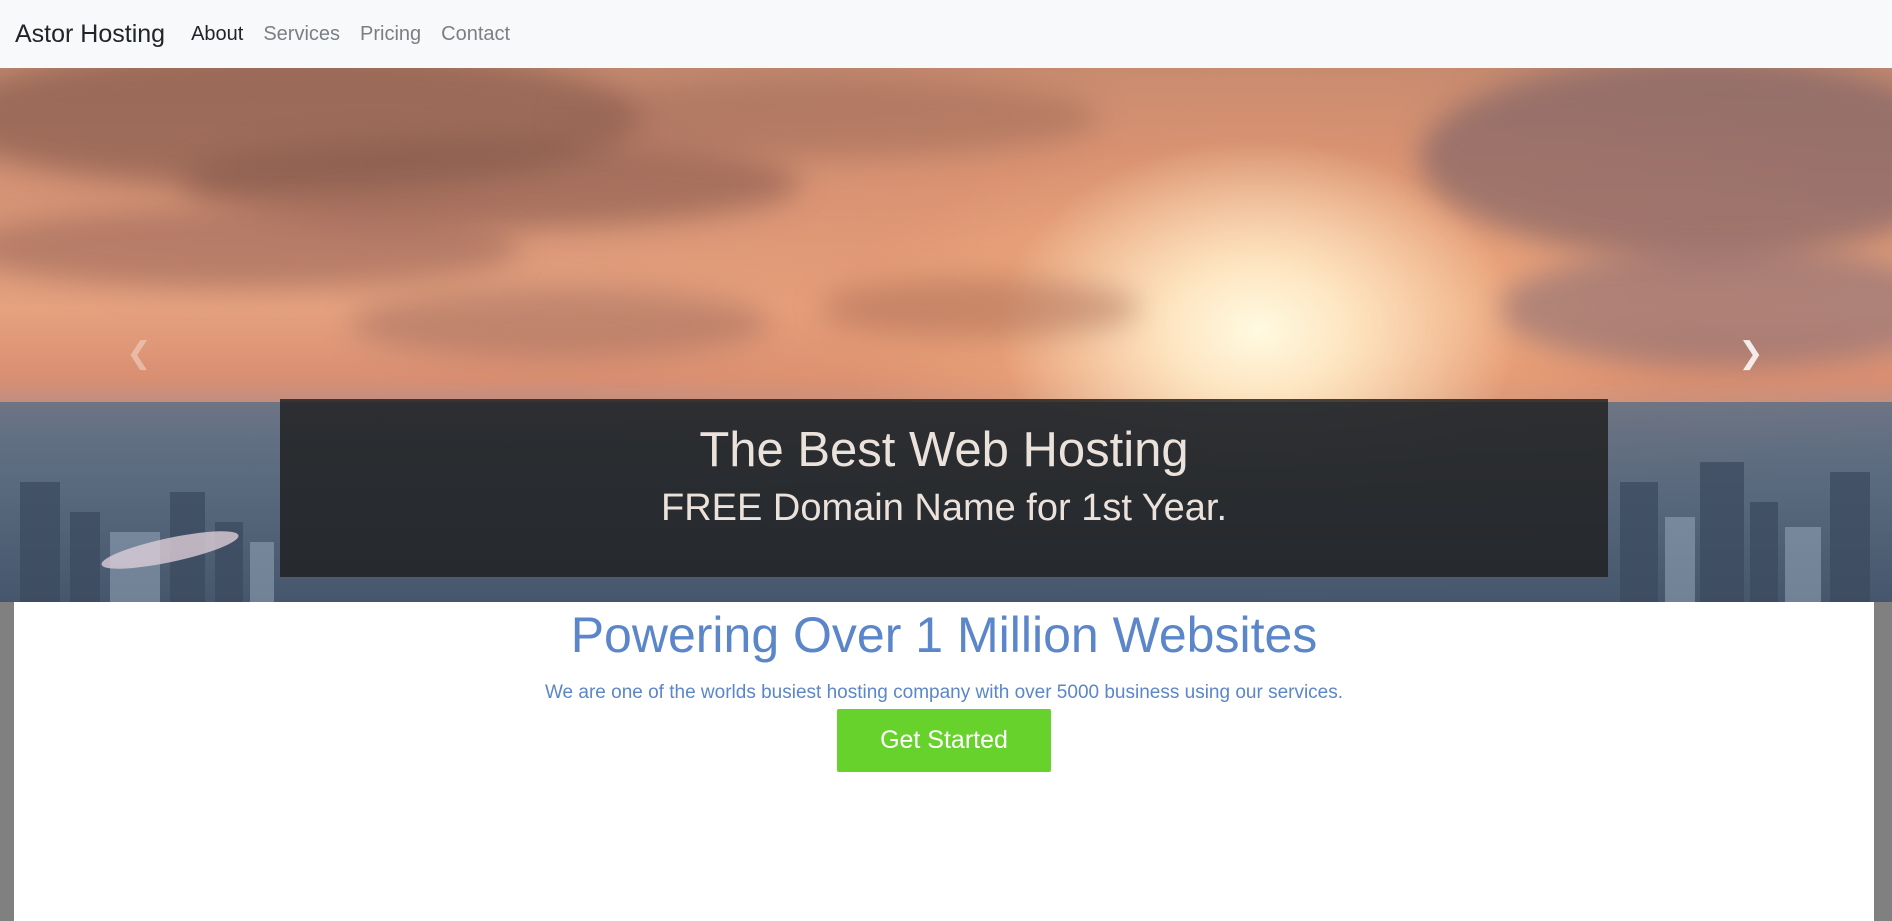 The image size is (1892, 921). I want to click on get-started-button: Get Started, so click(944, 740).